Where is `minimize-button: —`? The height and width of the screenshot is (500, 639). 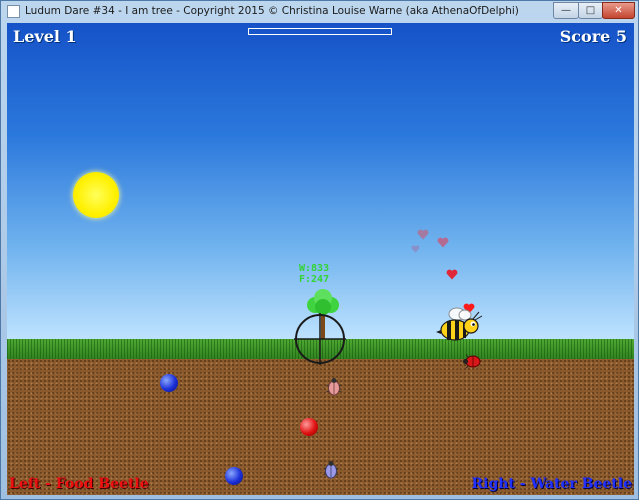
minimize-button: — is located at coordinates (566, 10).